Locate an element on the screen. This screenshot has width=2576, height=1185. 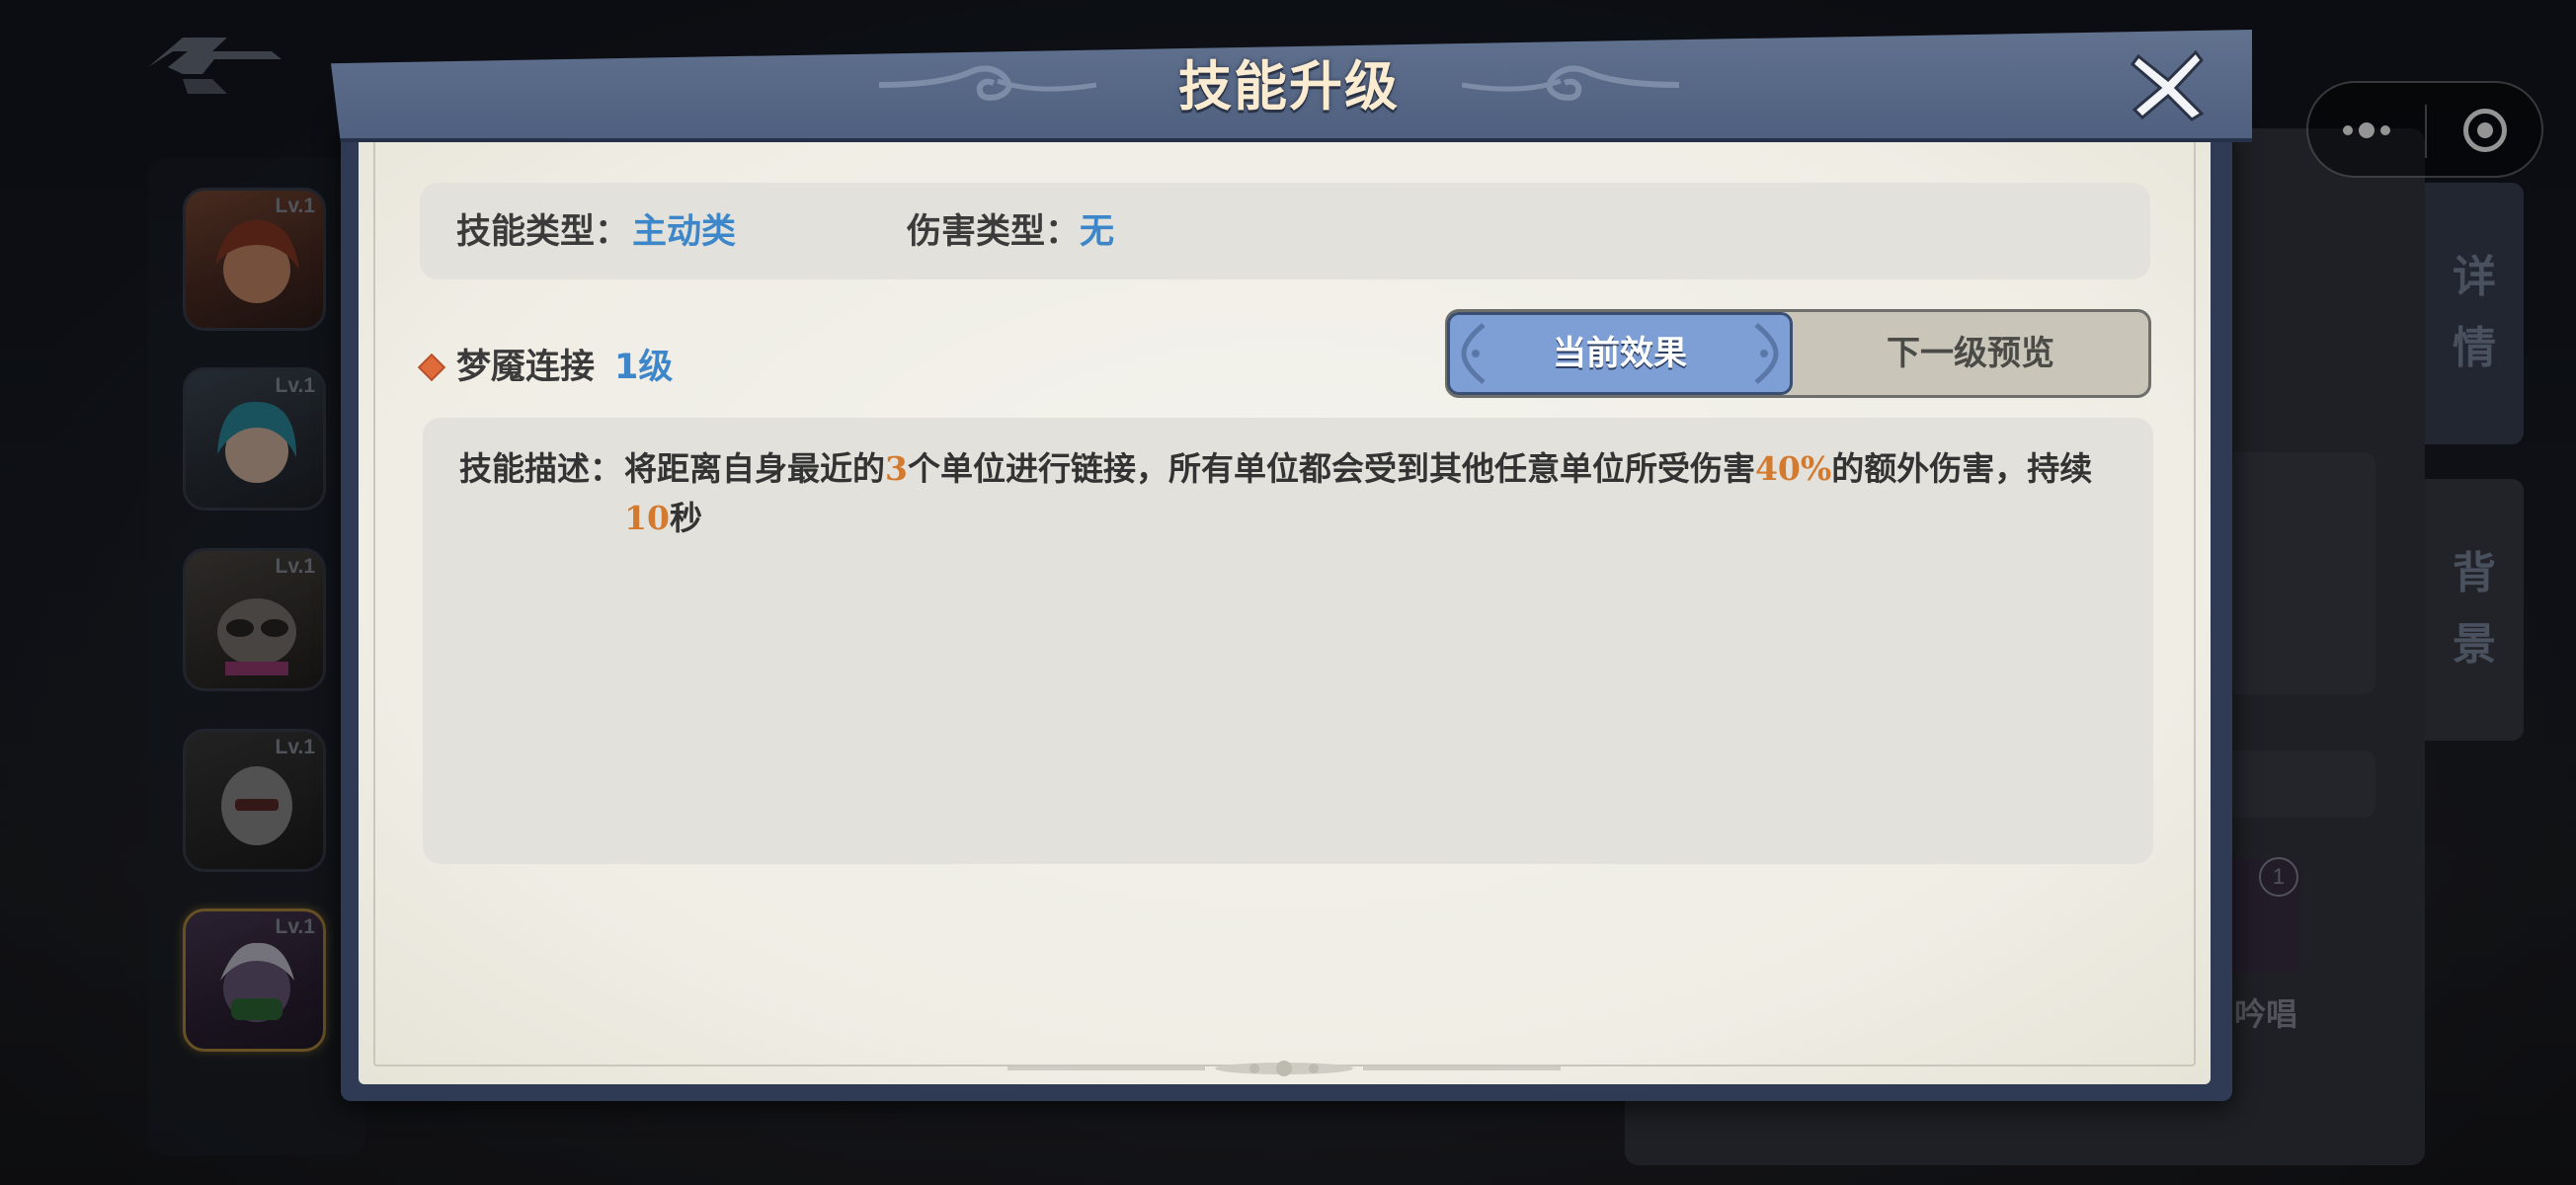
description-number: 10 is located at coordinates (647, 518).